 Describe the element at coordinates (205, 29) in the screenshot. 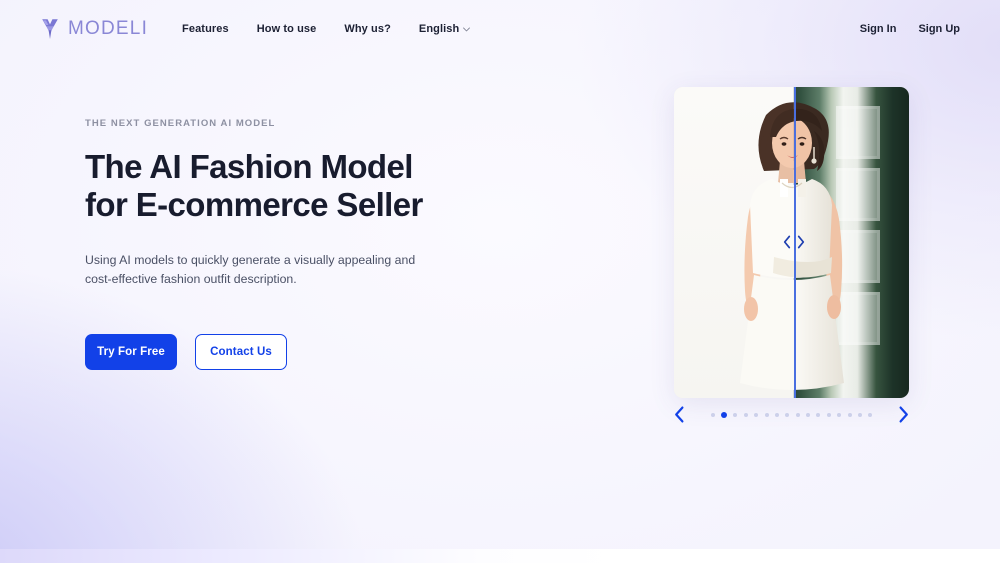

I see `nav-link-features: Features` at that location.